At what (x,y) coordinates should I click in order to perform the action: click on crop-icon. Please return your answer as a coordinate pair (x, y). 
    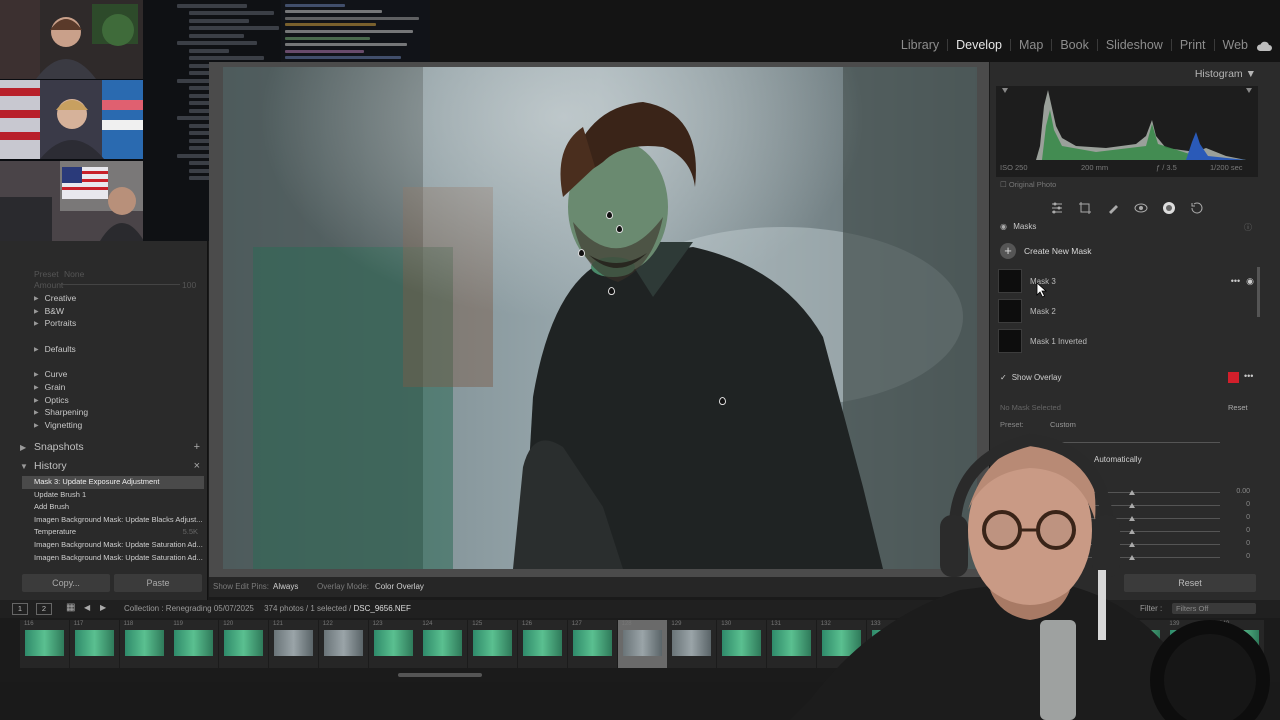
    Looking at the image, I should click on (1085, 208).